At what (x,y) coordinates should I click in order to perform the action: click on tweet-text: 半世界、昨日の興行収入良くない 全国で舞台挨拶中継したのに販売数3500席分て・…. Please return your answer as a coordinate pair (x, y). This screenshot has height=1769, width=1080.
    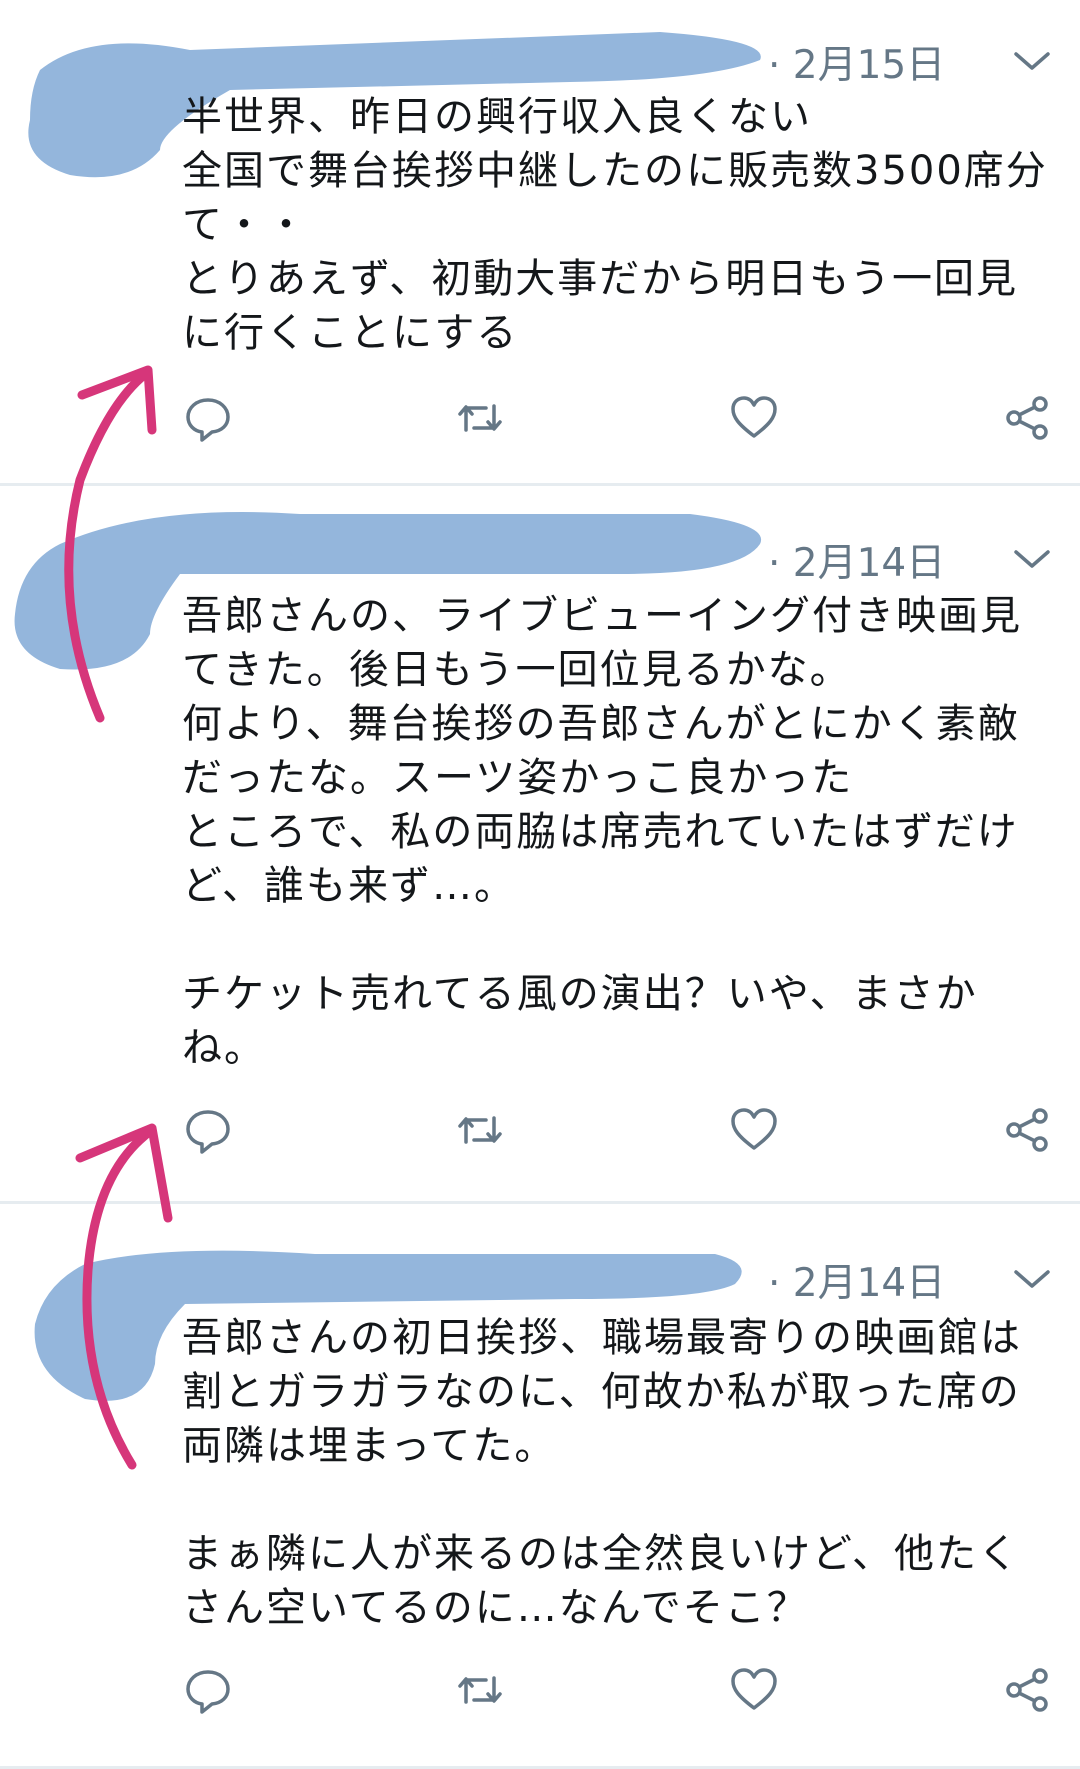
    Looking at the image, I should click on (615, 225).